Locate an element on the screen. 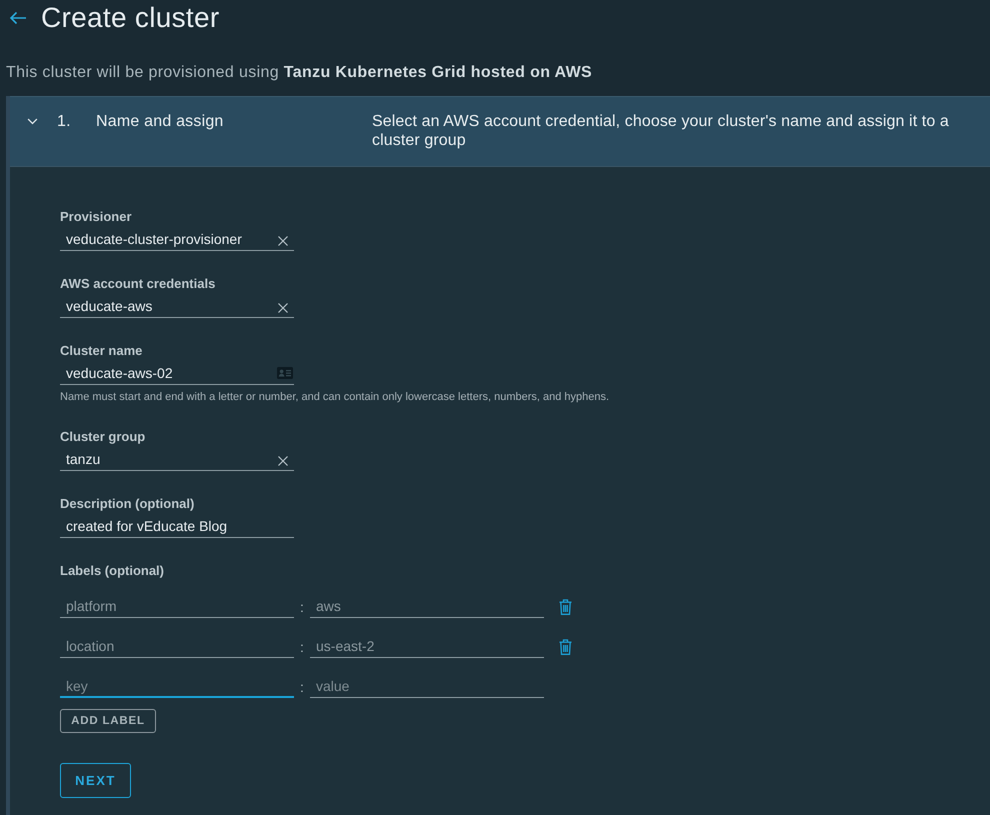 This screenshot has width=990, height=815. field-label: Cluster group is located at coordinates (103, 437).